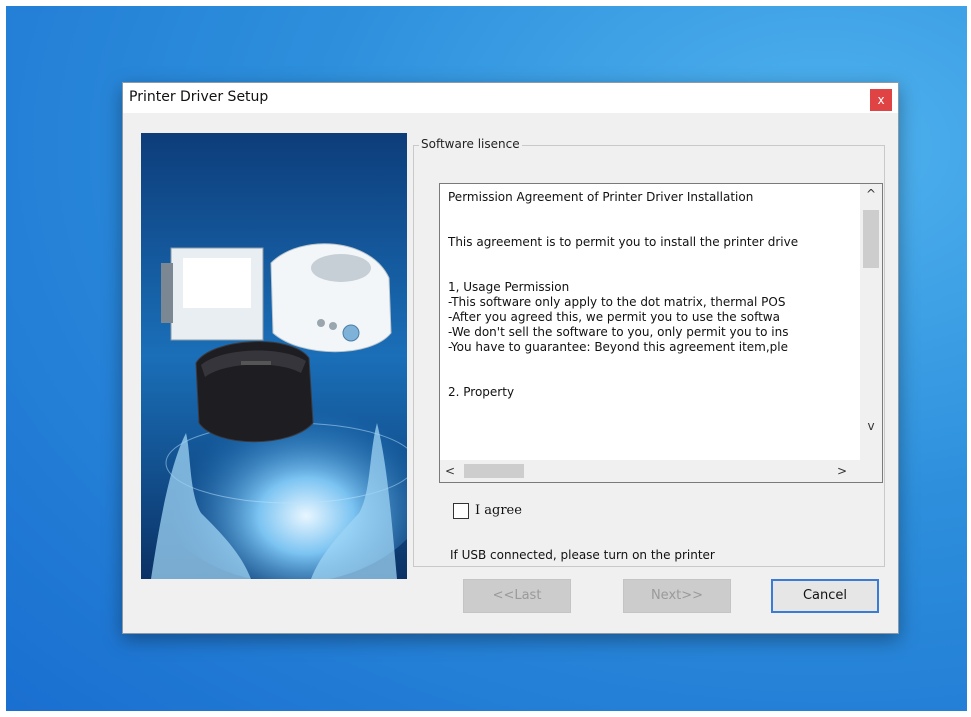  Describe the element at coordinates (470, 144) in the screenshot. I see `license-group-label: Software lisence` at that location.